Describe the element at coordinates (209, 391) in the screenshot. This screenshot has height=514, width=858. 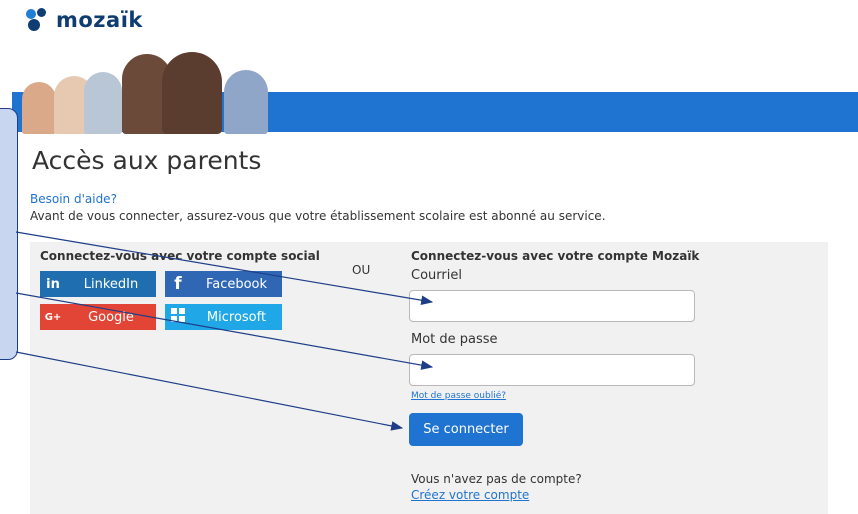
I see `arrow-to-sign-in` at that location.